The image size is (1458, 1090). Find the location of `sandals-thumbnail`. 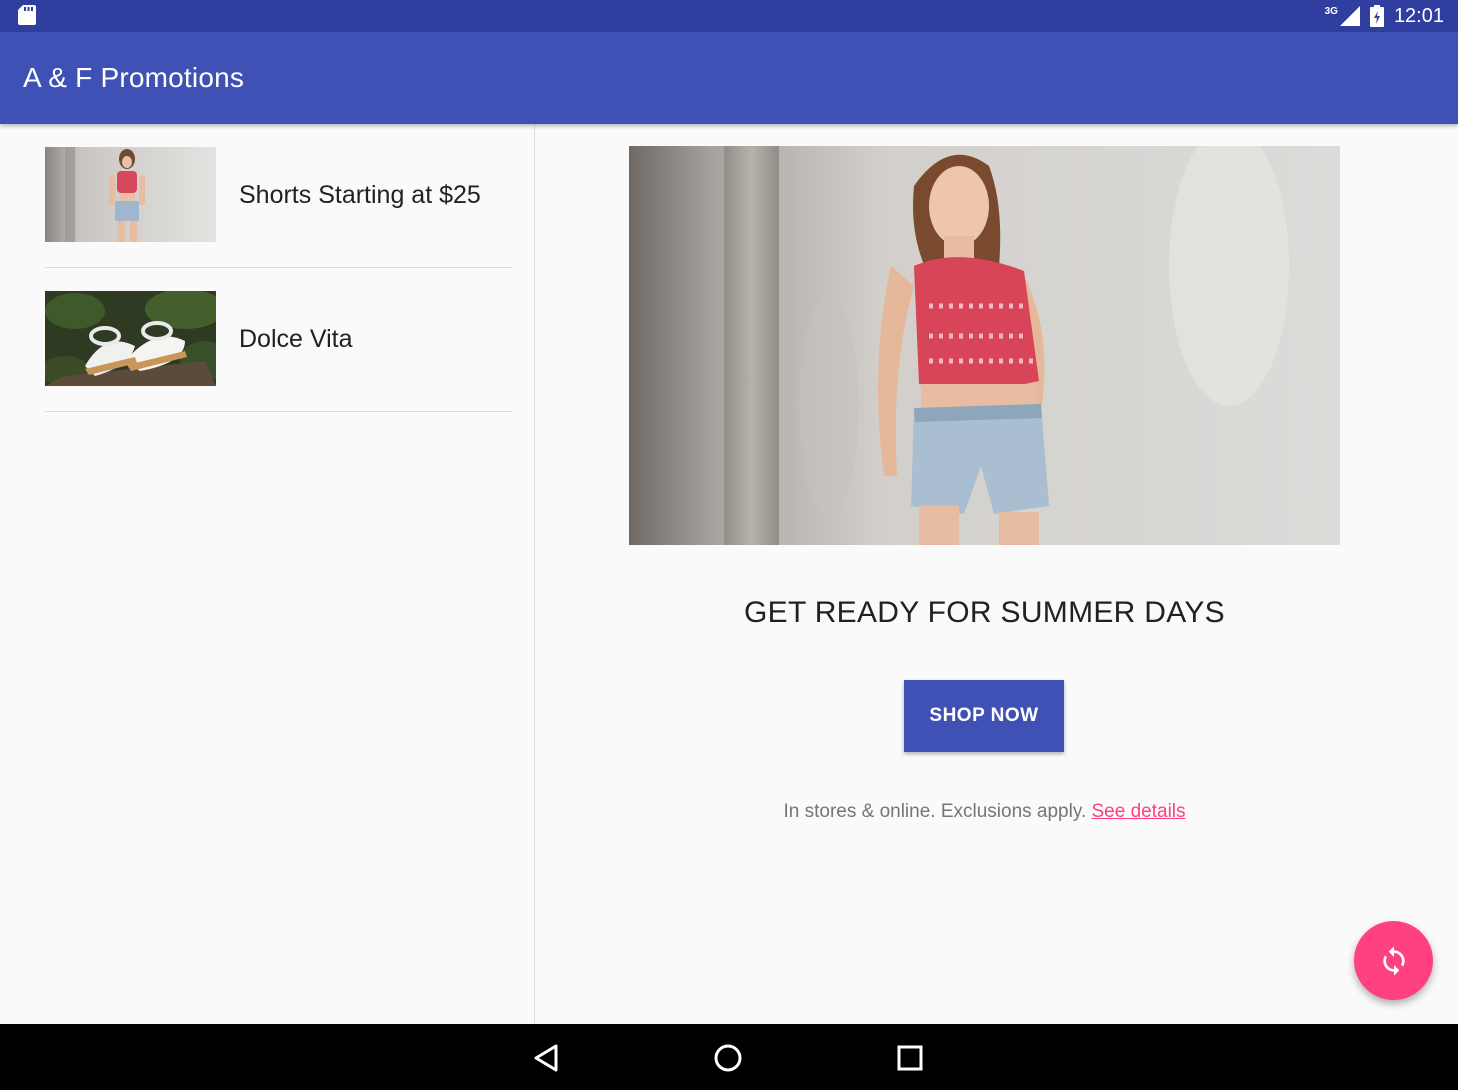

sandals-thumbnail is located at coordinates (130, 338).